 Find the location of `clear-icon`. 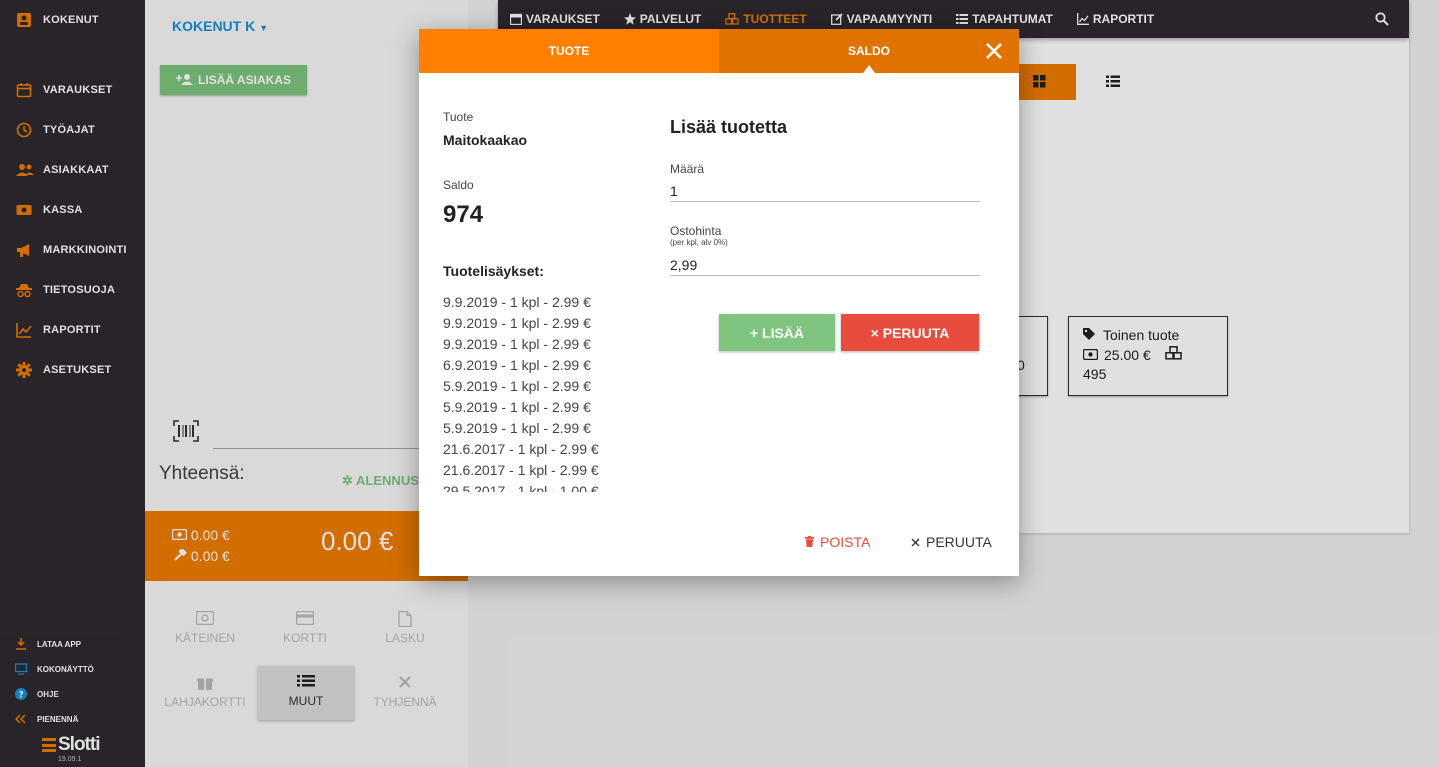

clear-icon is located at coordinates (405, 683).